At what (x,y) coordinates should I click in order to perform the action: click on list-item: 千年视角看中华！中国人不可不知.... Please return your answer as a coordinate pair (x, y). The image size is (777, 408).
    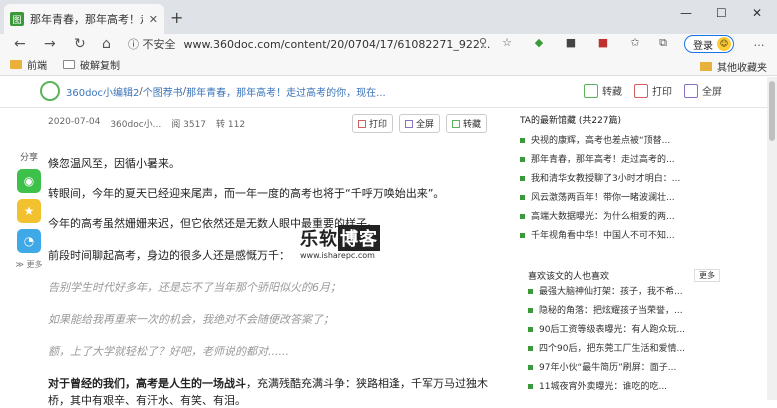
    Looking at the image, I should click on (620, 236).